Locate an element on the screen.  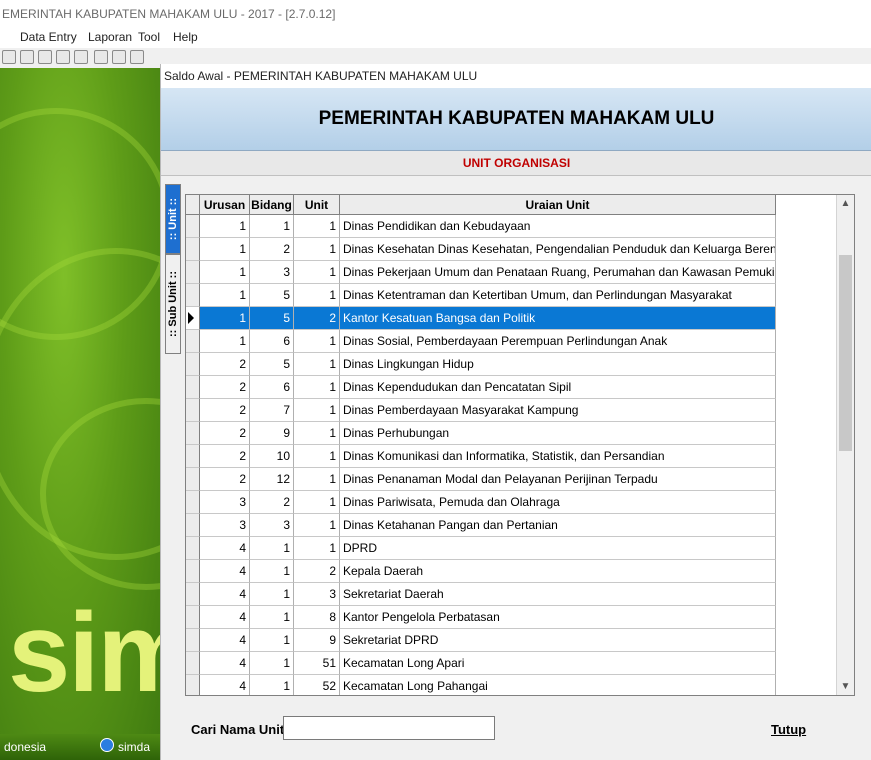
scroll-up-icon: ▲ is located at coordinates (845, 203).